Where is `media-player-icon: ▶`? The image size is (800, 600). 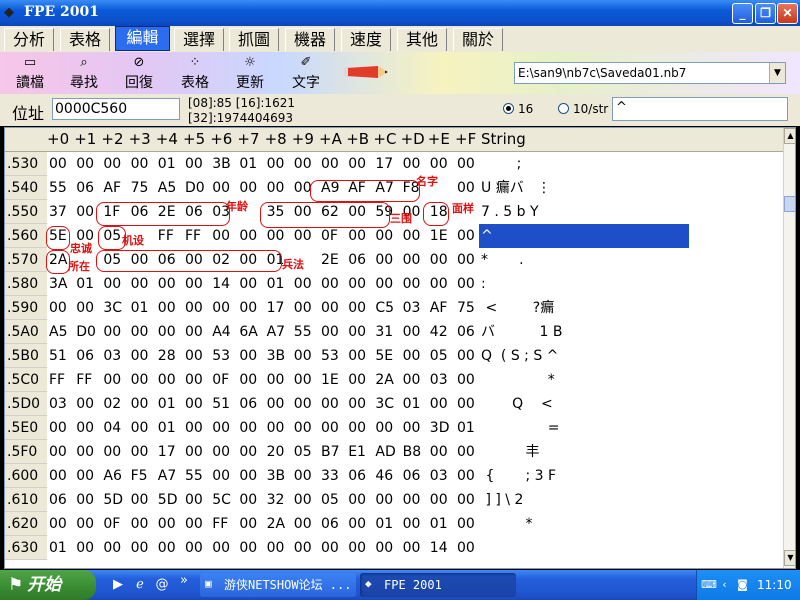 media-player-icon: ▶ is located at coordinates (118, 585).